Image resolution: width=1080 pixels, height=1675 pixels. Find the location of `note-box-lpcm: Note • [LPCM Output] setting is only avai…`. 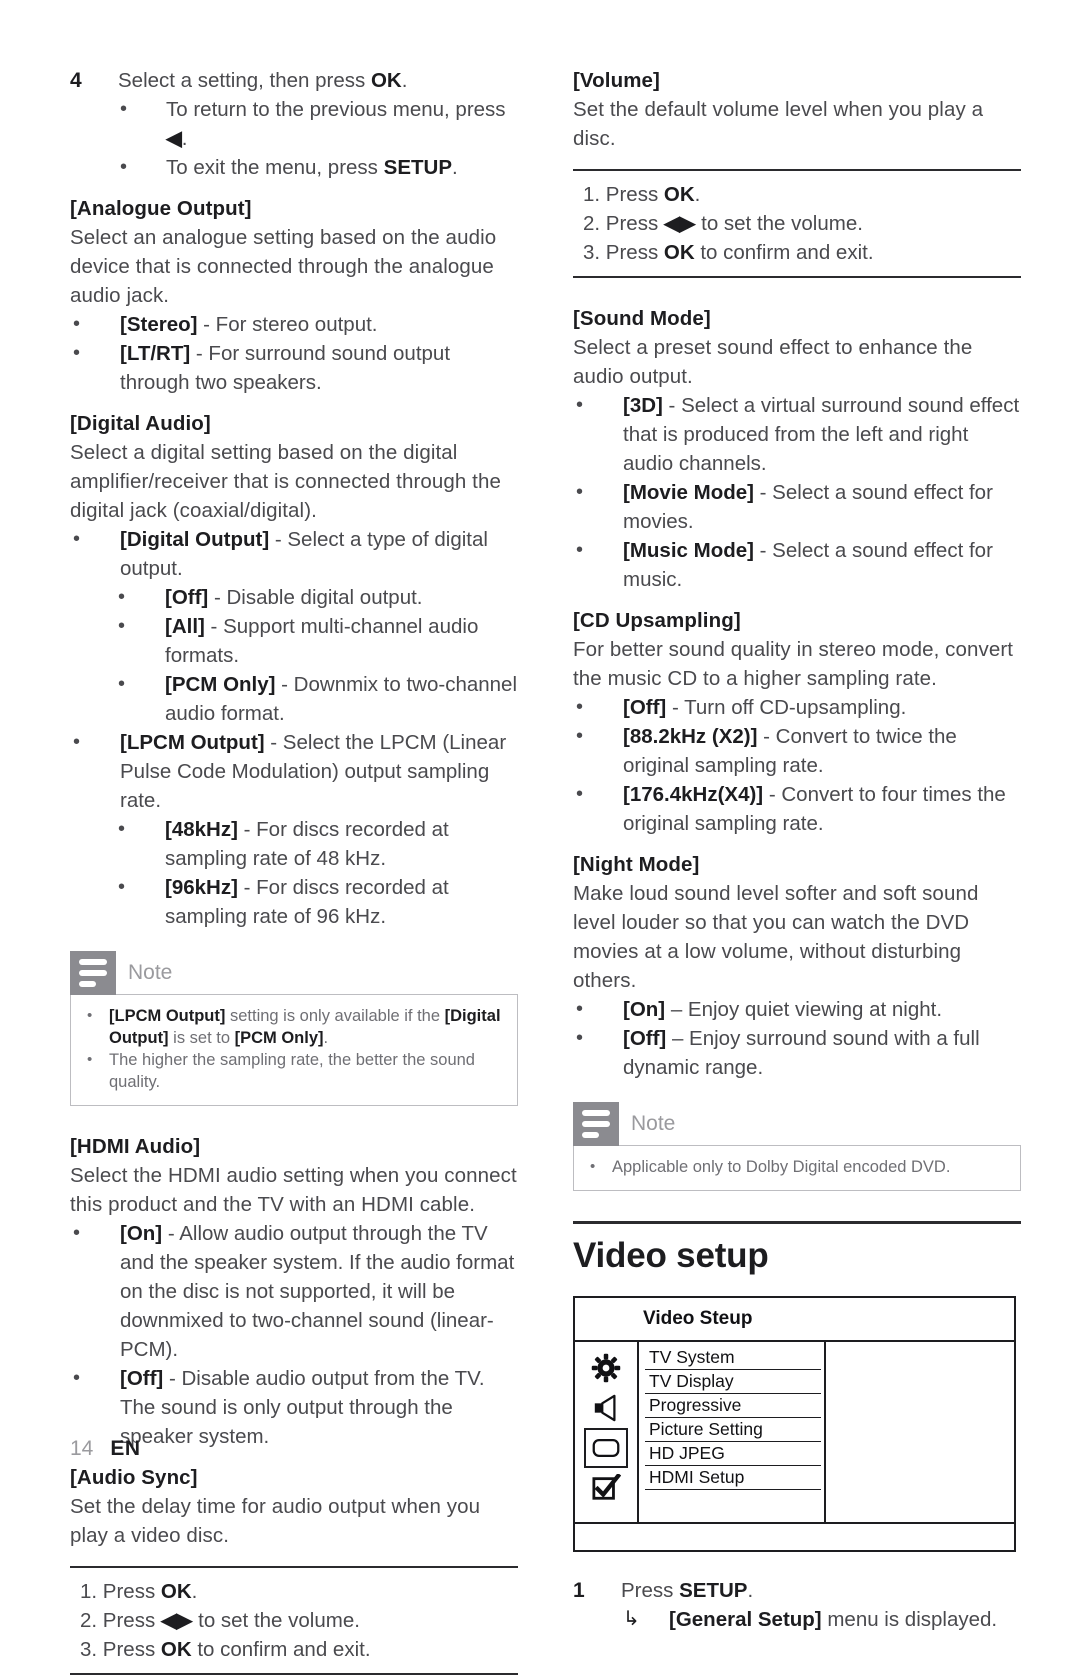

note-box-lpcm: Note • [LPCM Output] setting is only avai… is located at coordinates (294, 1028).